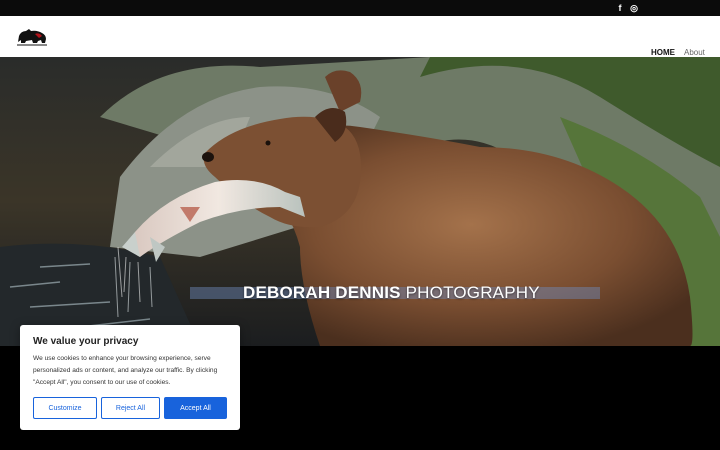  Describe the element at coordinates (620, 8) in the screenshot. I see `facebook-icon: f` at that location.